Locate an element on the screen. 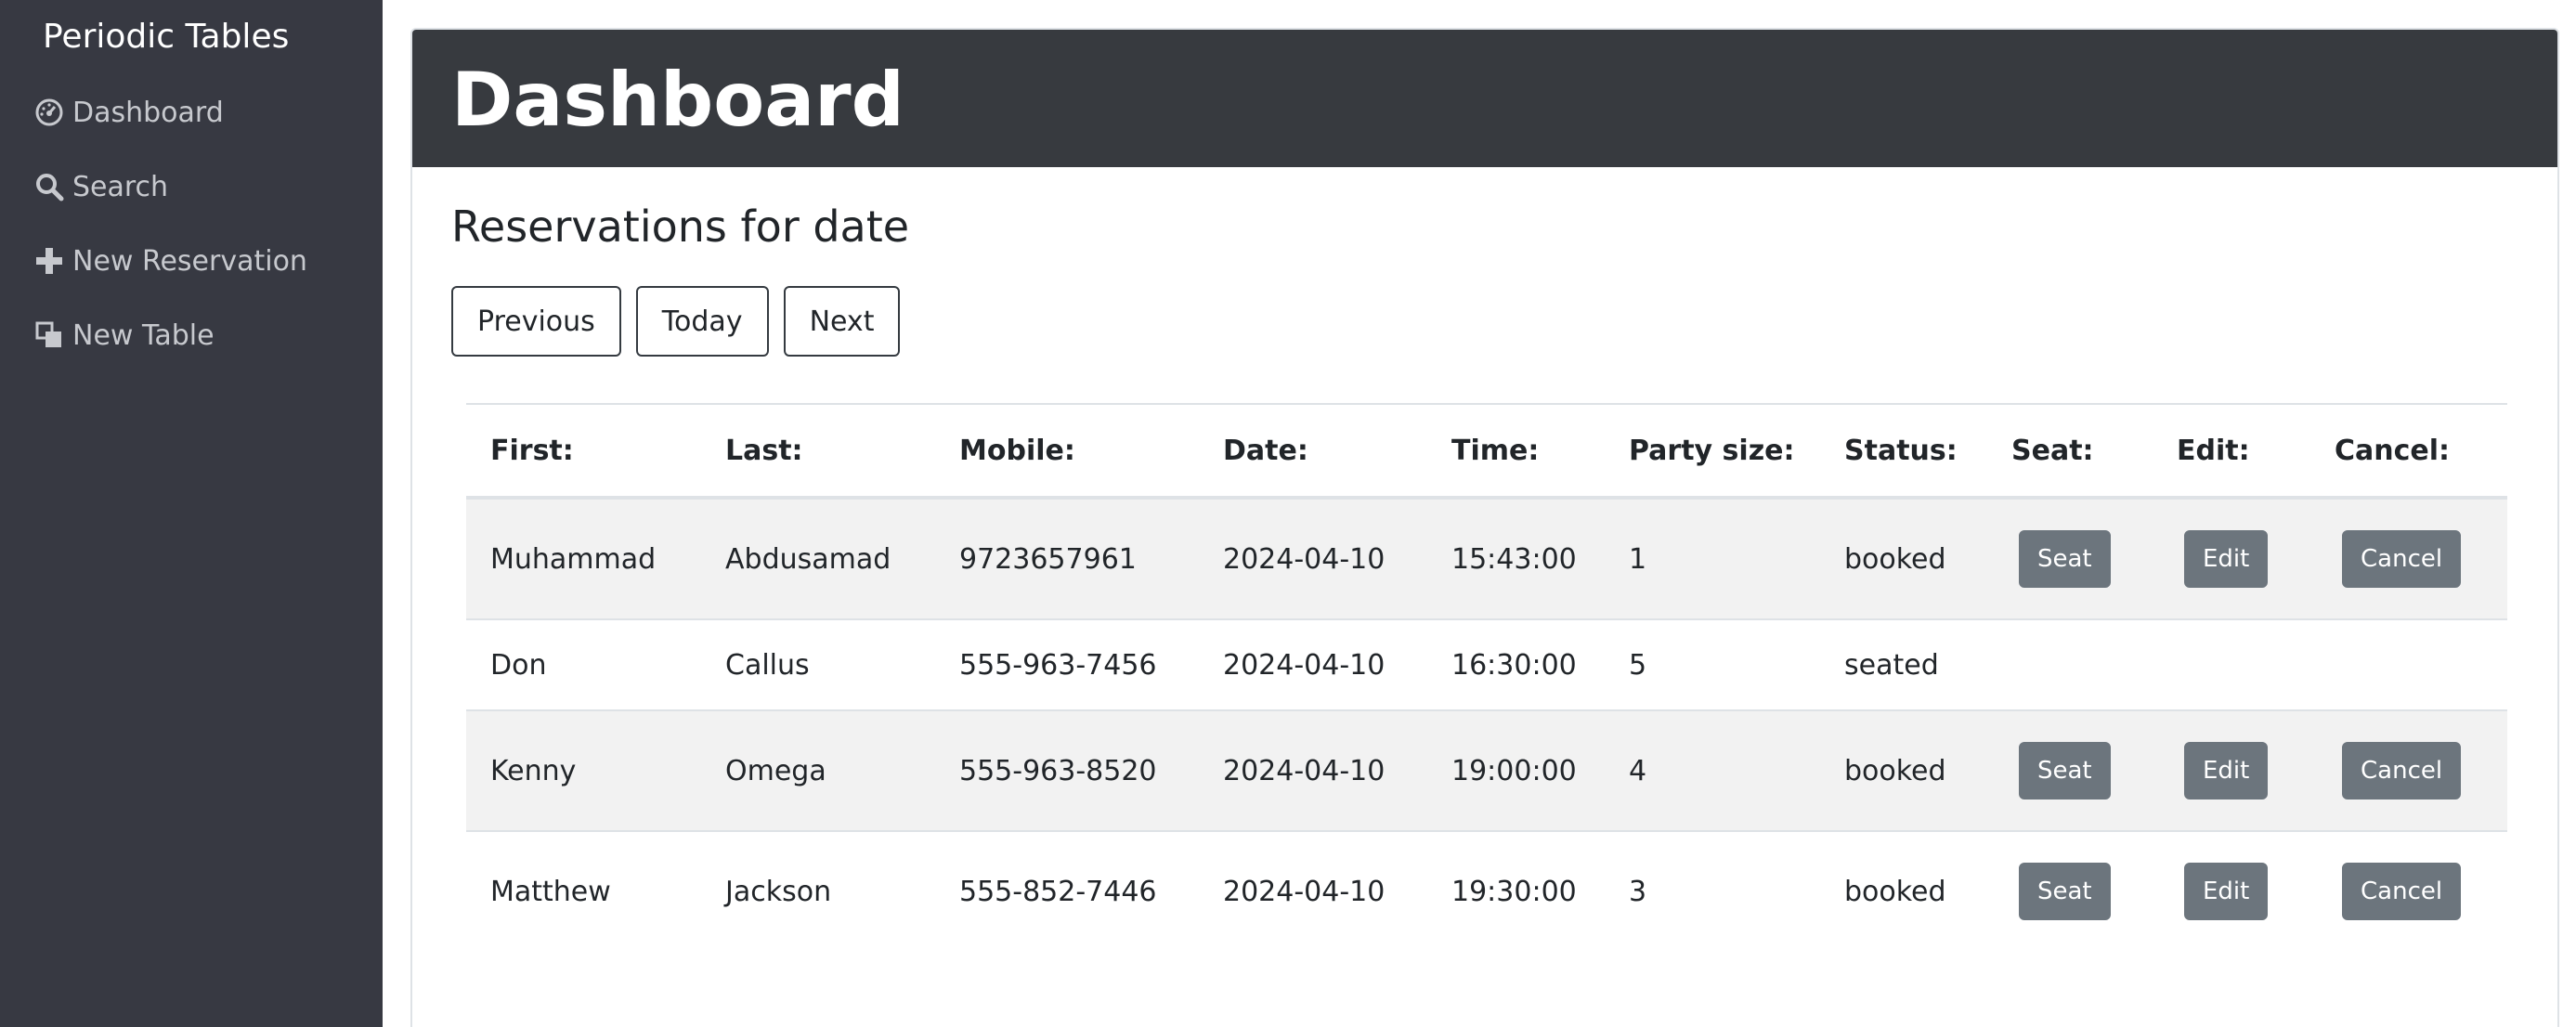 Image resolution: width=2576 pixels, height=1027 pixels. sidebar-item-new-table: New Table is located at coordinates (123, 335).